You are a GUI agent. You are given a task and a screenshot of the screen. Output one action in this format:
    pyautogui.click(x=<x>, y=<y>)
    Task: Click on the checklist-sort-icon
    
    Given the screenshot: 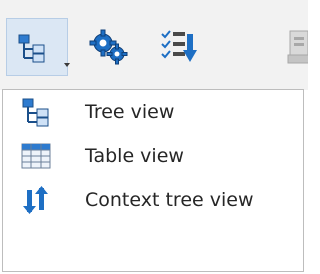 What is the action you would take?
    pyautogui.click(x=178, y=47)
    